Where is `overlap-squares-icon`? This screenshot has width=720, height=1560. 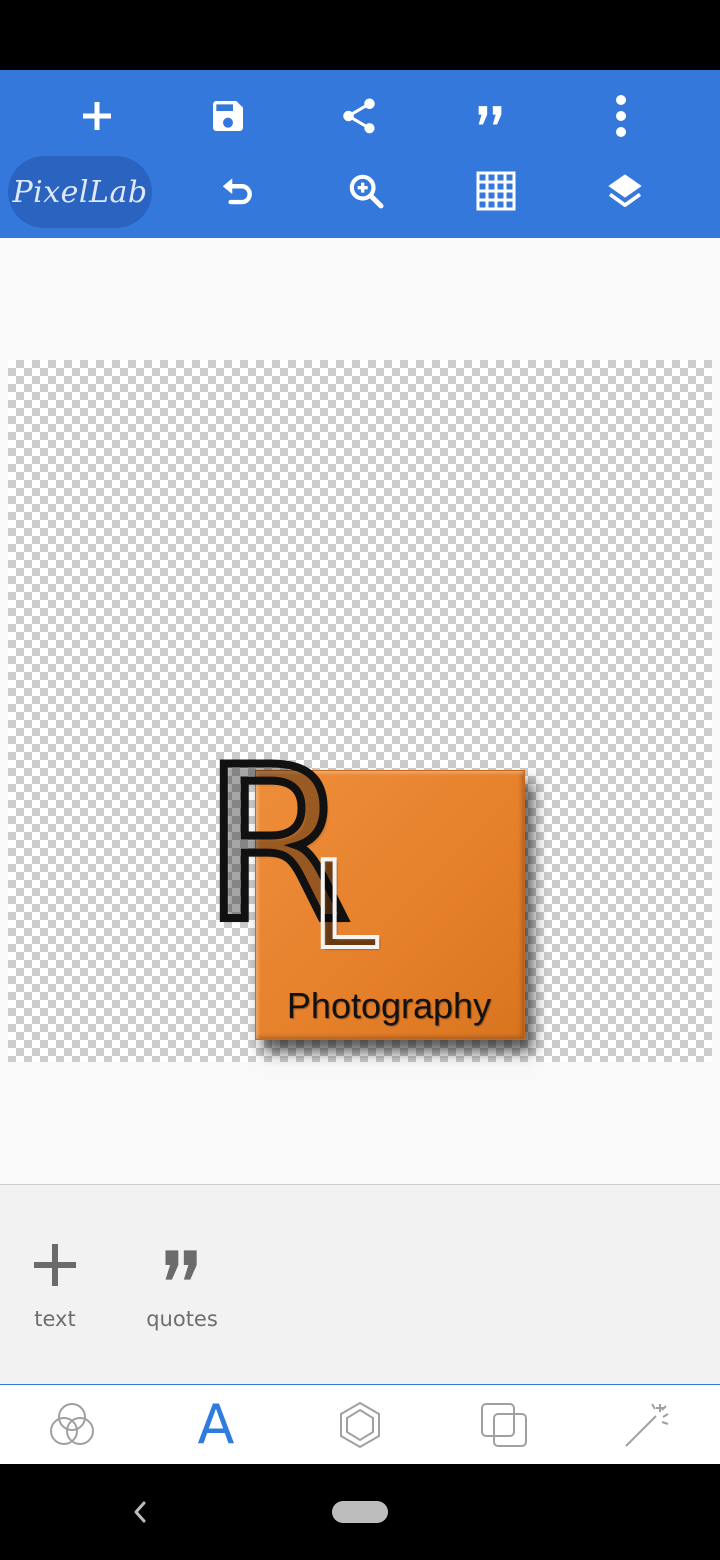
overlap-squares-icon is located at coordinates (504, 1424).